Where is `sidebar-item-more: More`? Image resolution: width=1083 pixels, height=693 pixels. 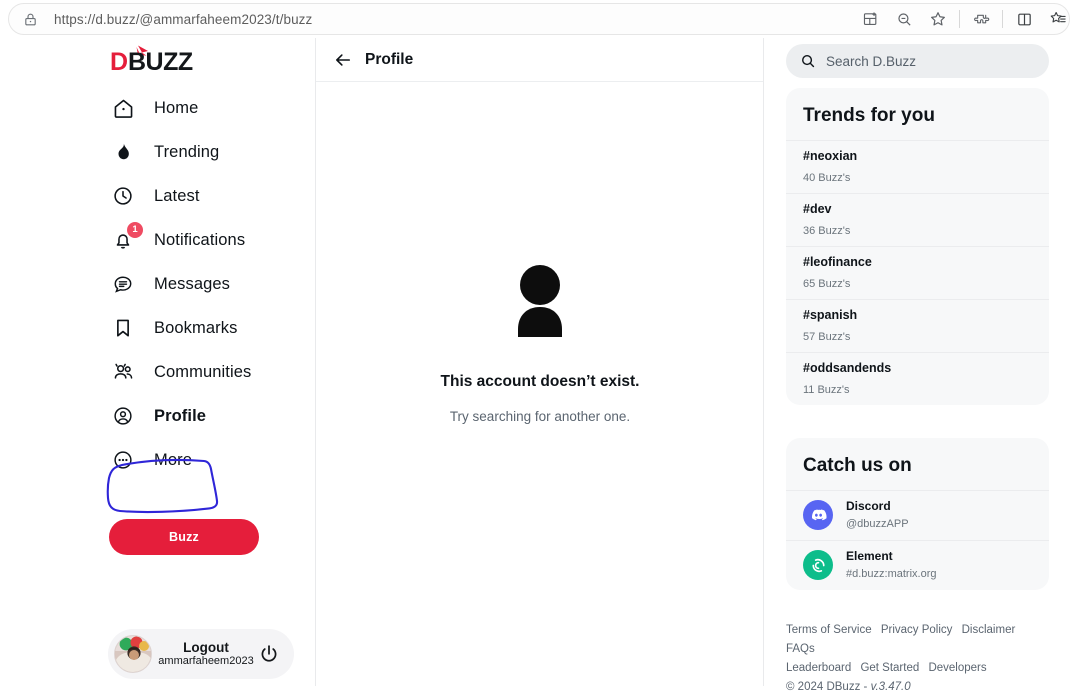
sidebar-item-more: More is located at coordinates (205, 460).